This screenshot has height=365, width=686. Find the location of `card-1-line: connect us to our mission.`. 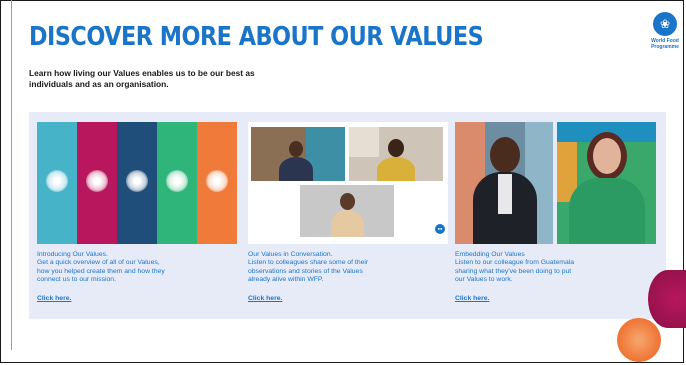

card-1-line: connect us to our mission. is located at coordinates (76, 279).